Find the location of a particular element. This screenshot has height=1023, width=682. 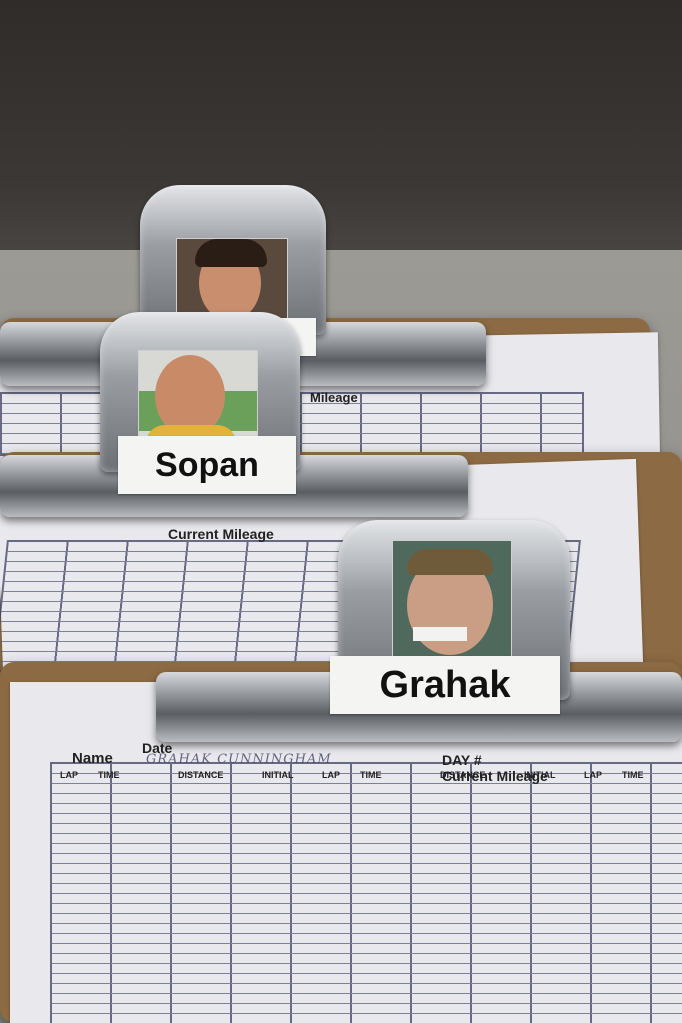

clipboard-middle-name-tag: Sopan is located at coordinates (207, 465).